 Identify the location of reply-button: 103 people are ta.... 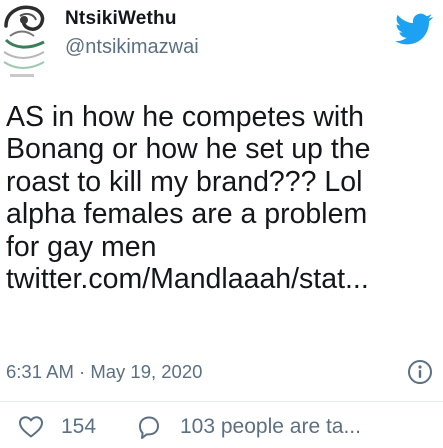
(248, 427).